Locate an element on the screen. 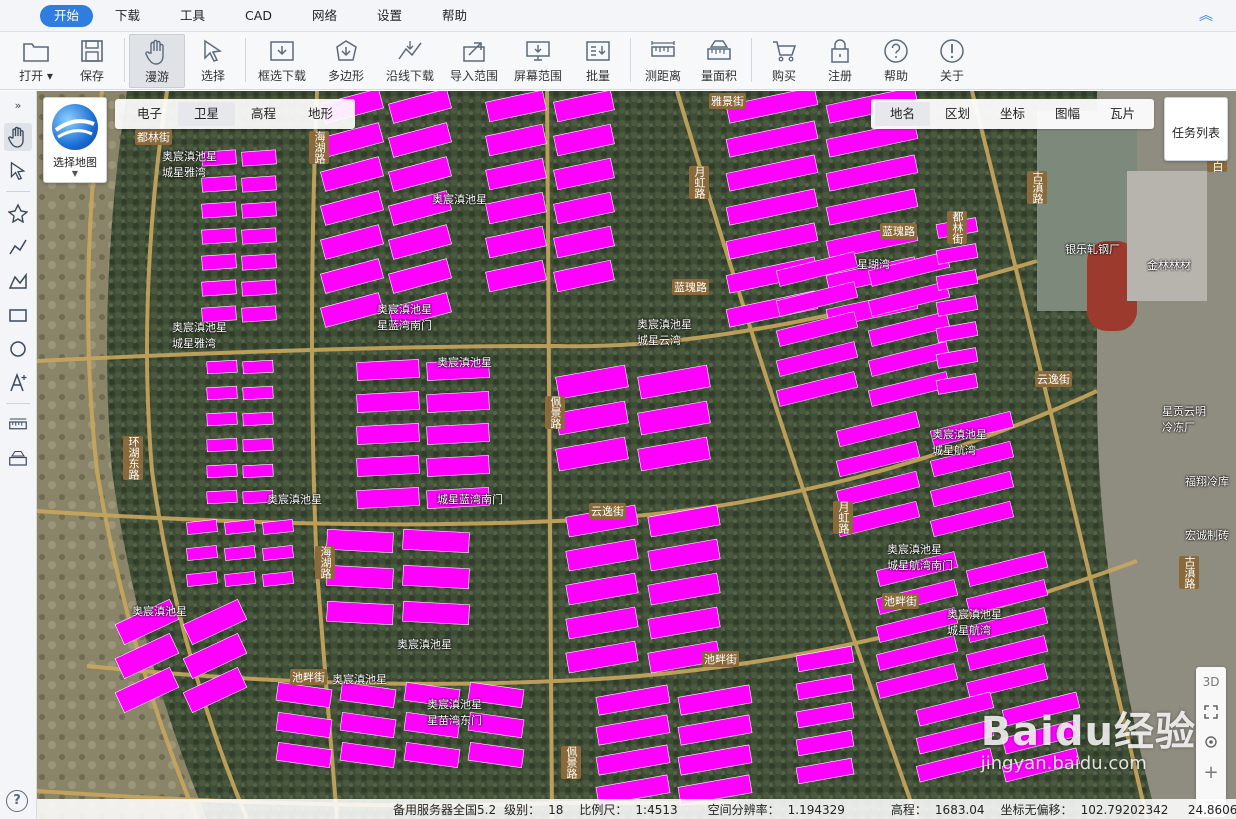 This screenshot has width=1236, height=819. menu-start: 开始 is located at coordinates (67, 15).